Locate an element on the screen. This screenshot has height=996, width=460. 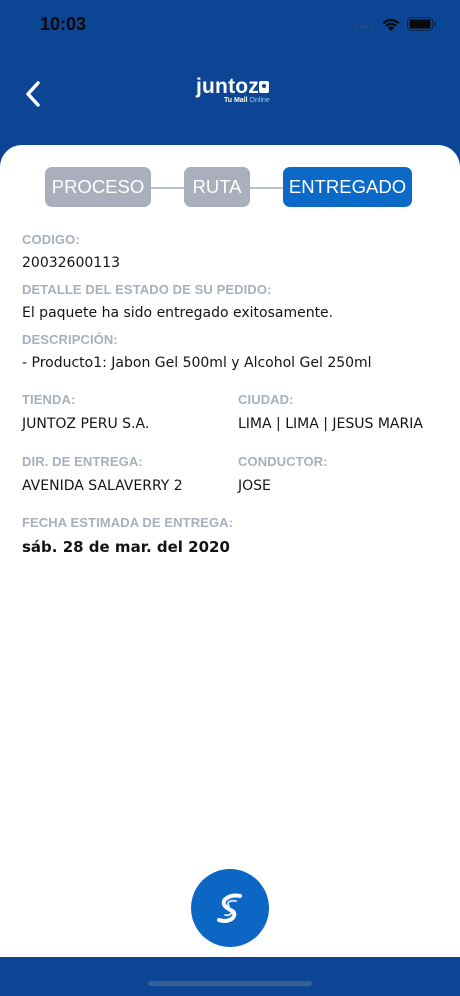
codigo-label: CODIGO: is located at coordinates (51, 239).